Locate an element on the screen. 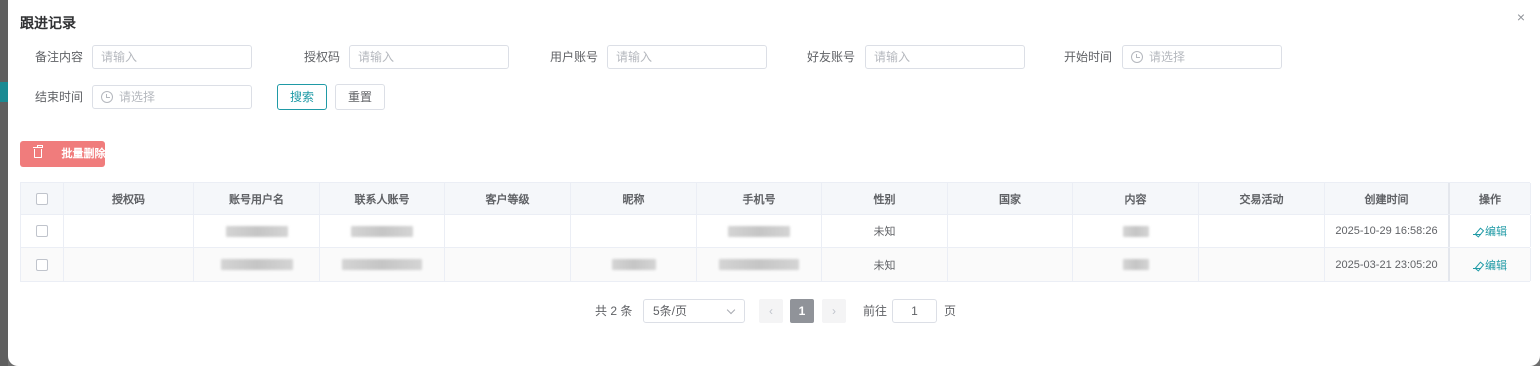 The image size is (1540, 366). reset-button: 重置 is located at coordinates (360, 97).